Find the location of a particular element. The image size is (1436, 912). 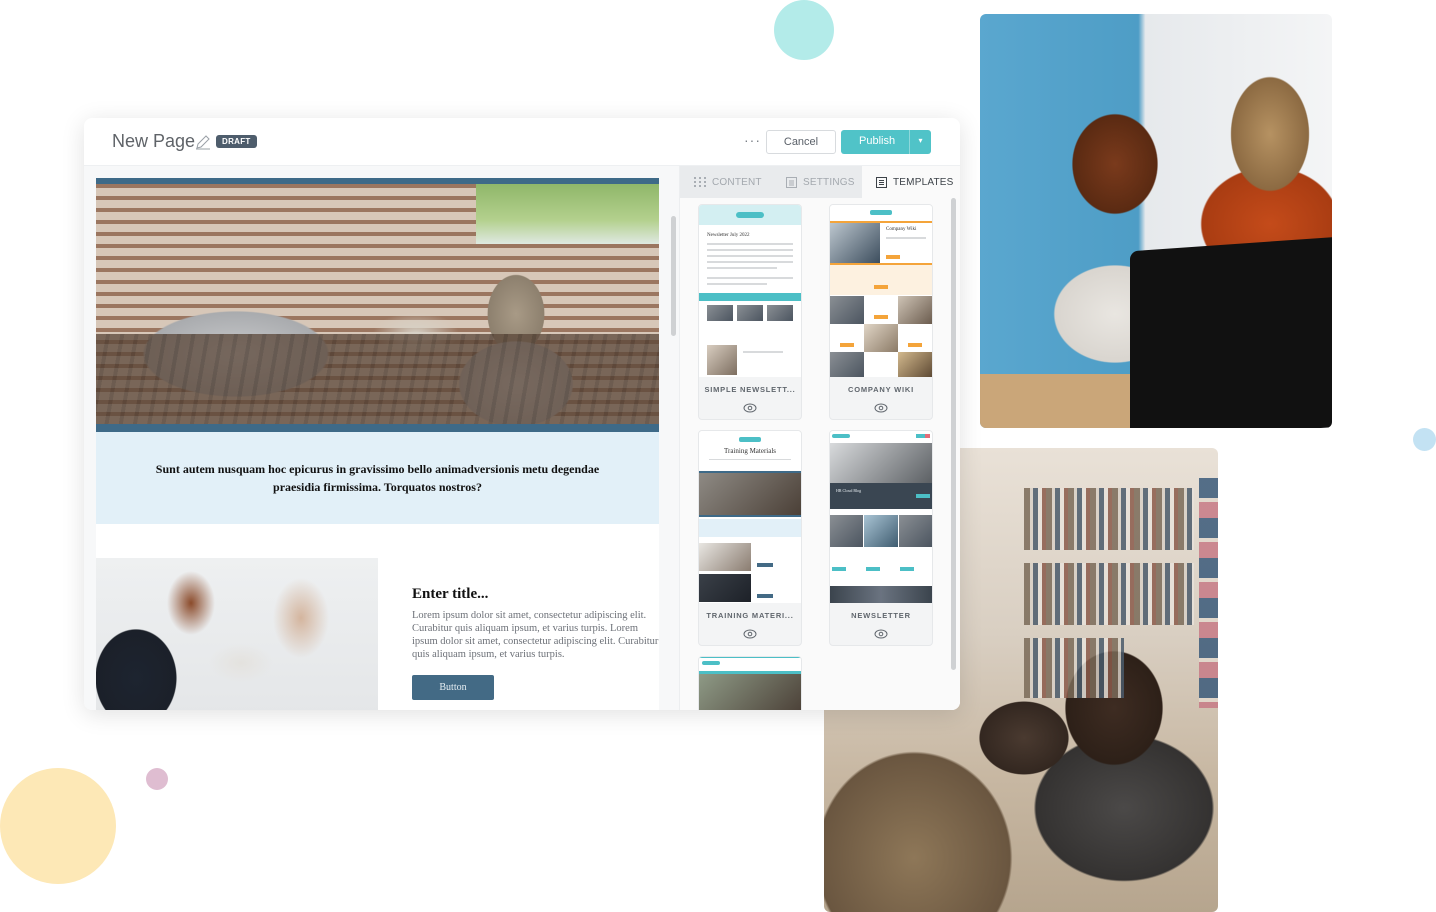

template-thumbnail is located at coordinates (750, 683).